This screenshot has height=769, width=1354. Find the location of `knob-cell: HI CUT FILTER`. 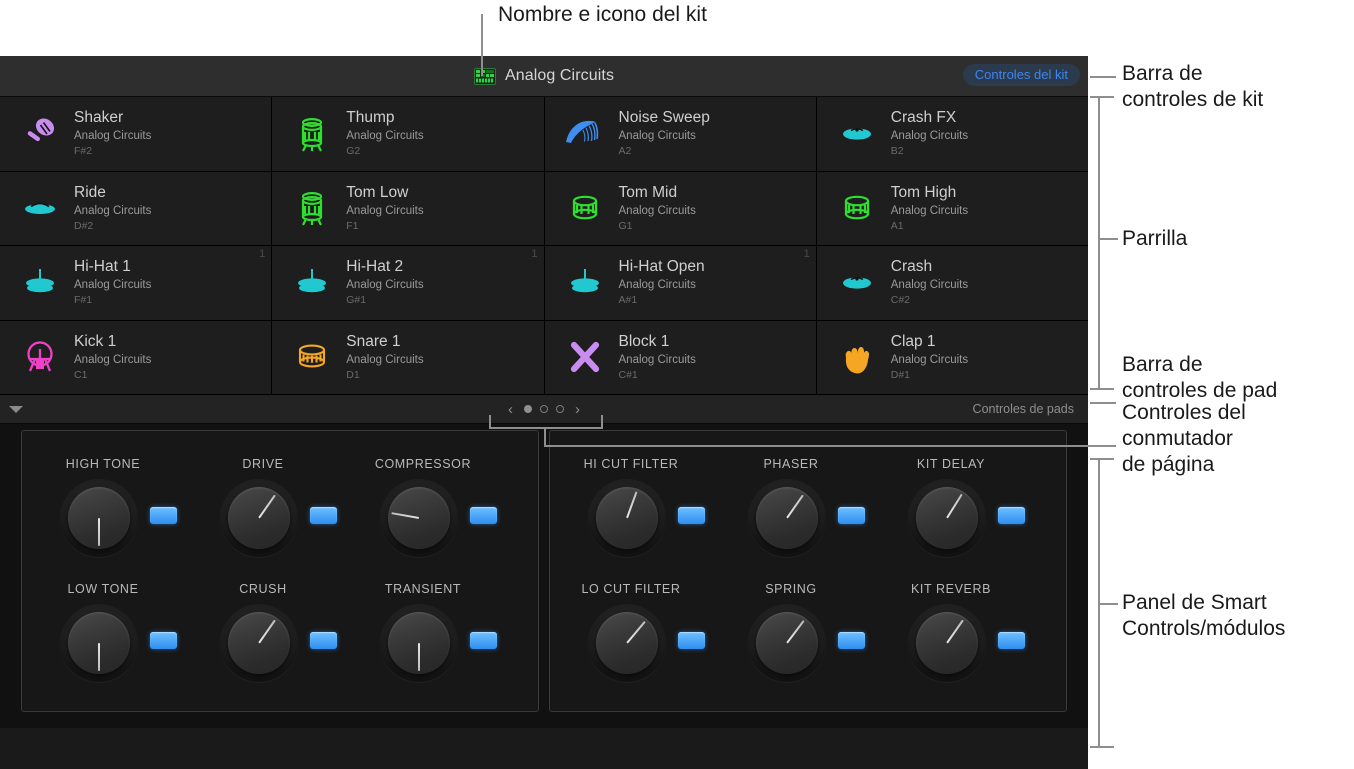

knob-cell: HI CUT FILTER is located at coordinates (646, 501).